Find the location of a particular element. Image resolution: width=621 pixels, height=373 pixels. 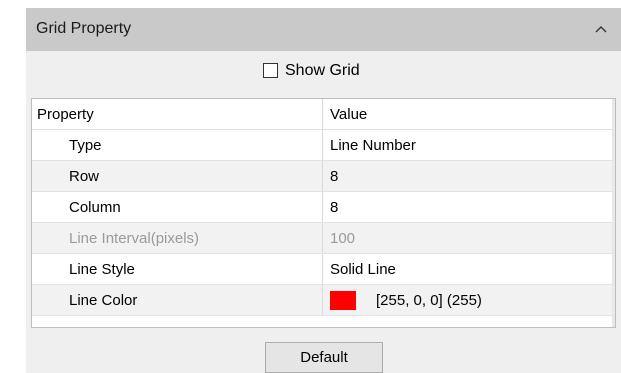

value-column-header: Value is located at coordinates (349, 114).